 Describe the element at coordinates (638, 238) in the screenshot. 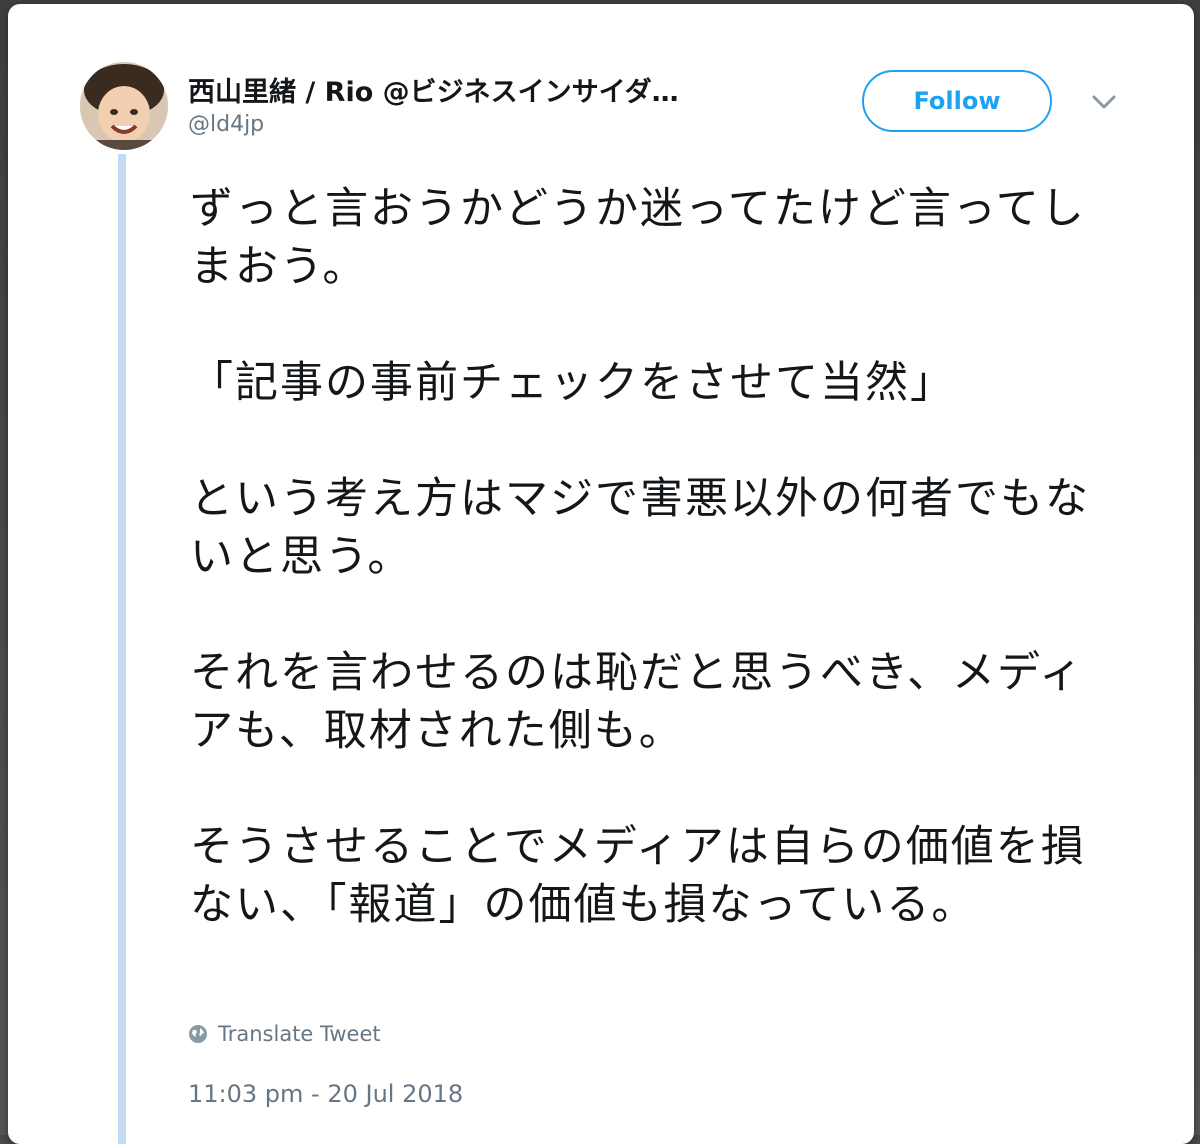

I see `tweet-paragraph: ずっと言おうかどうか迷ってたけど言ってしまおう。` at that location.